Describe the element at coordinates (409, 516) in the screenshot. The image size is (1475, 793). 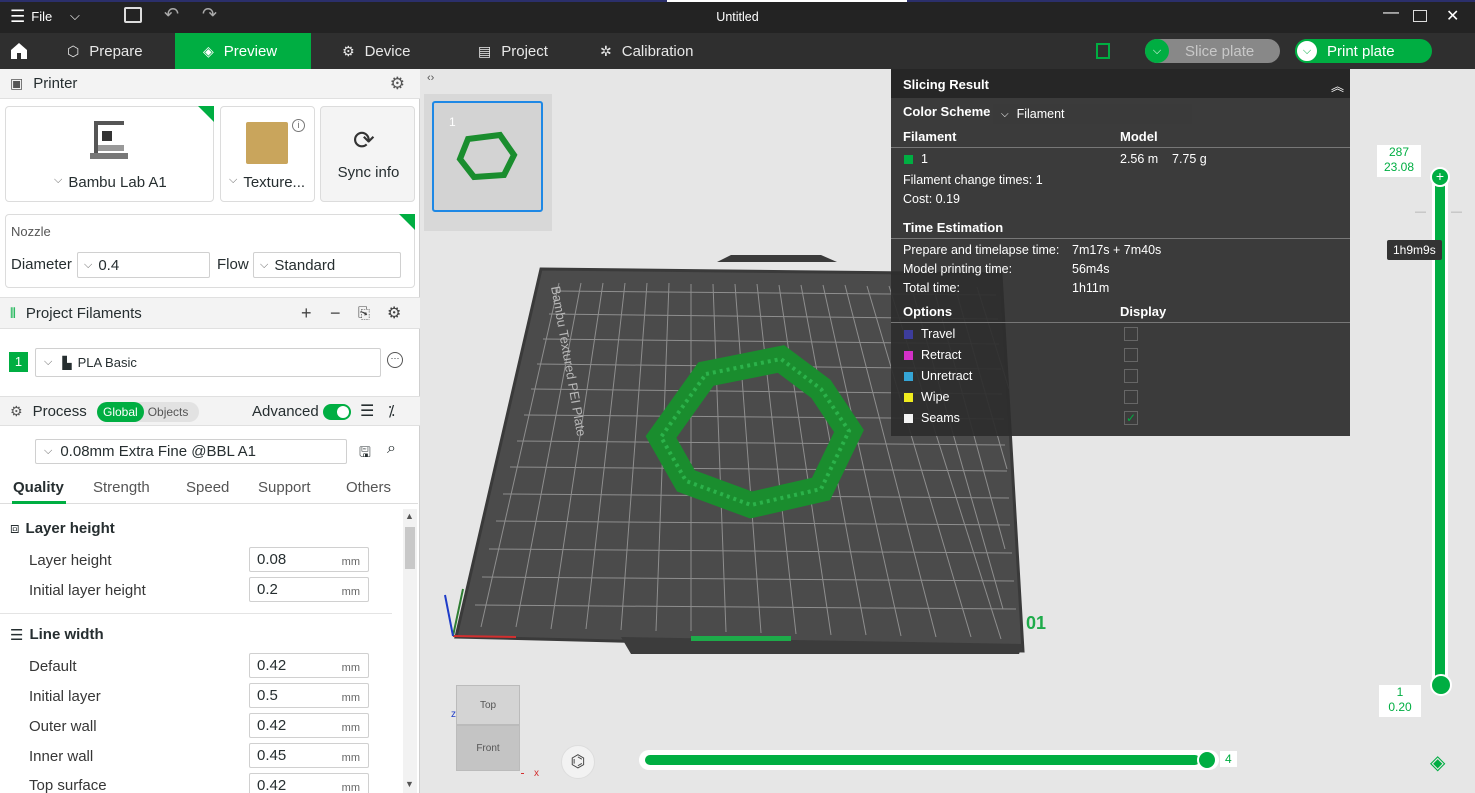
I see `scroll-up-icon: ▲` at that location.